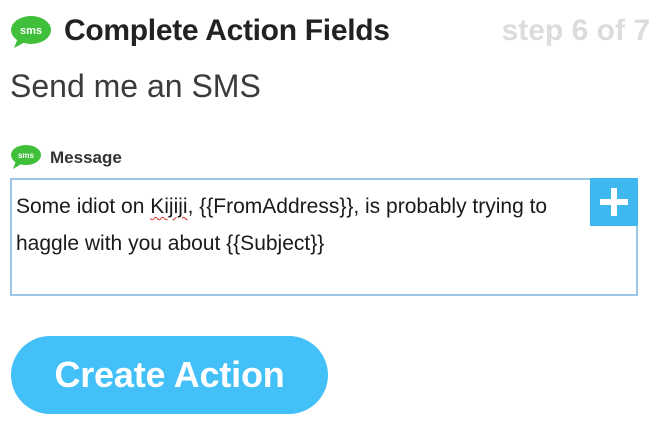  I want to click on step-indicator: step 6 of 7, so click(575, 30).